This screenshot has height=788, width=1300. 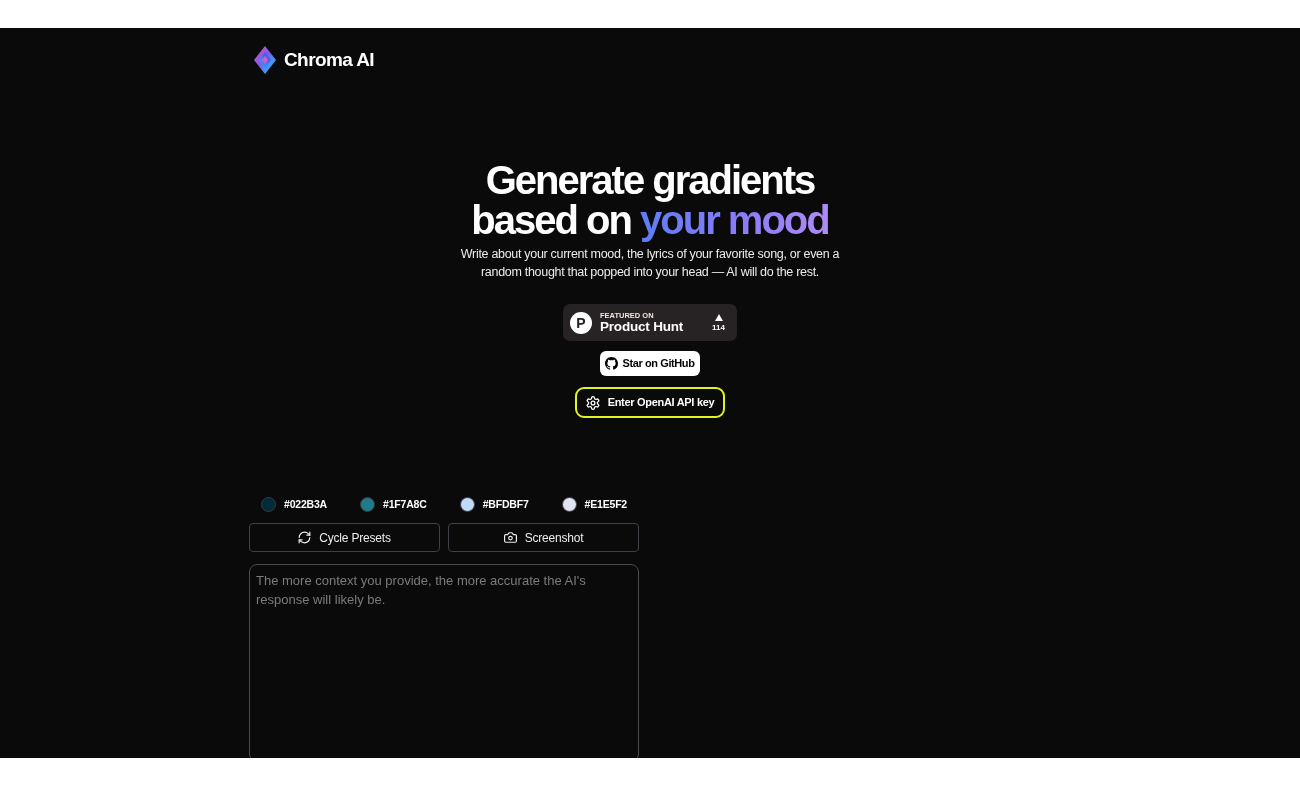 What do you see at coordinates (650, 363) in the screenshot?
I see `github-star-button: Star on GitHub` at bounding box center [650, 363].